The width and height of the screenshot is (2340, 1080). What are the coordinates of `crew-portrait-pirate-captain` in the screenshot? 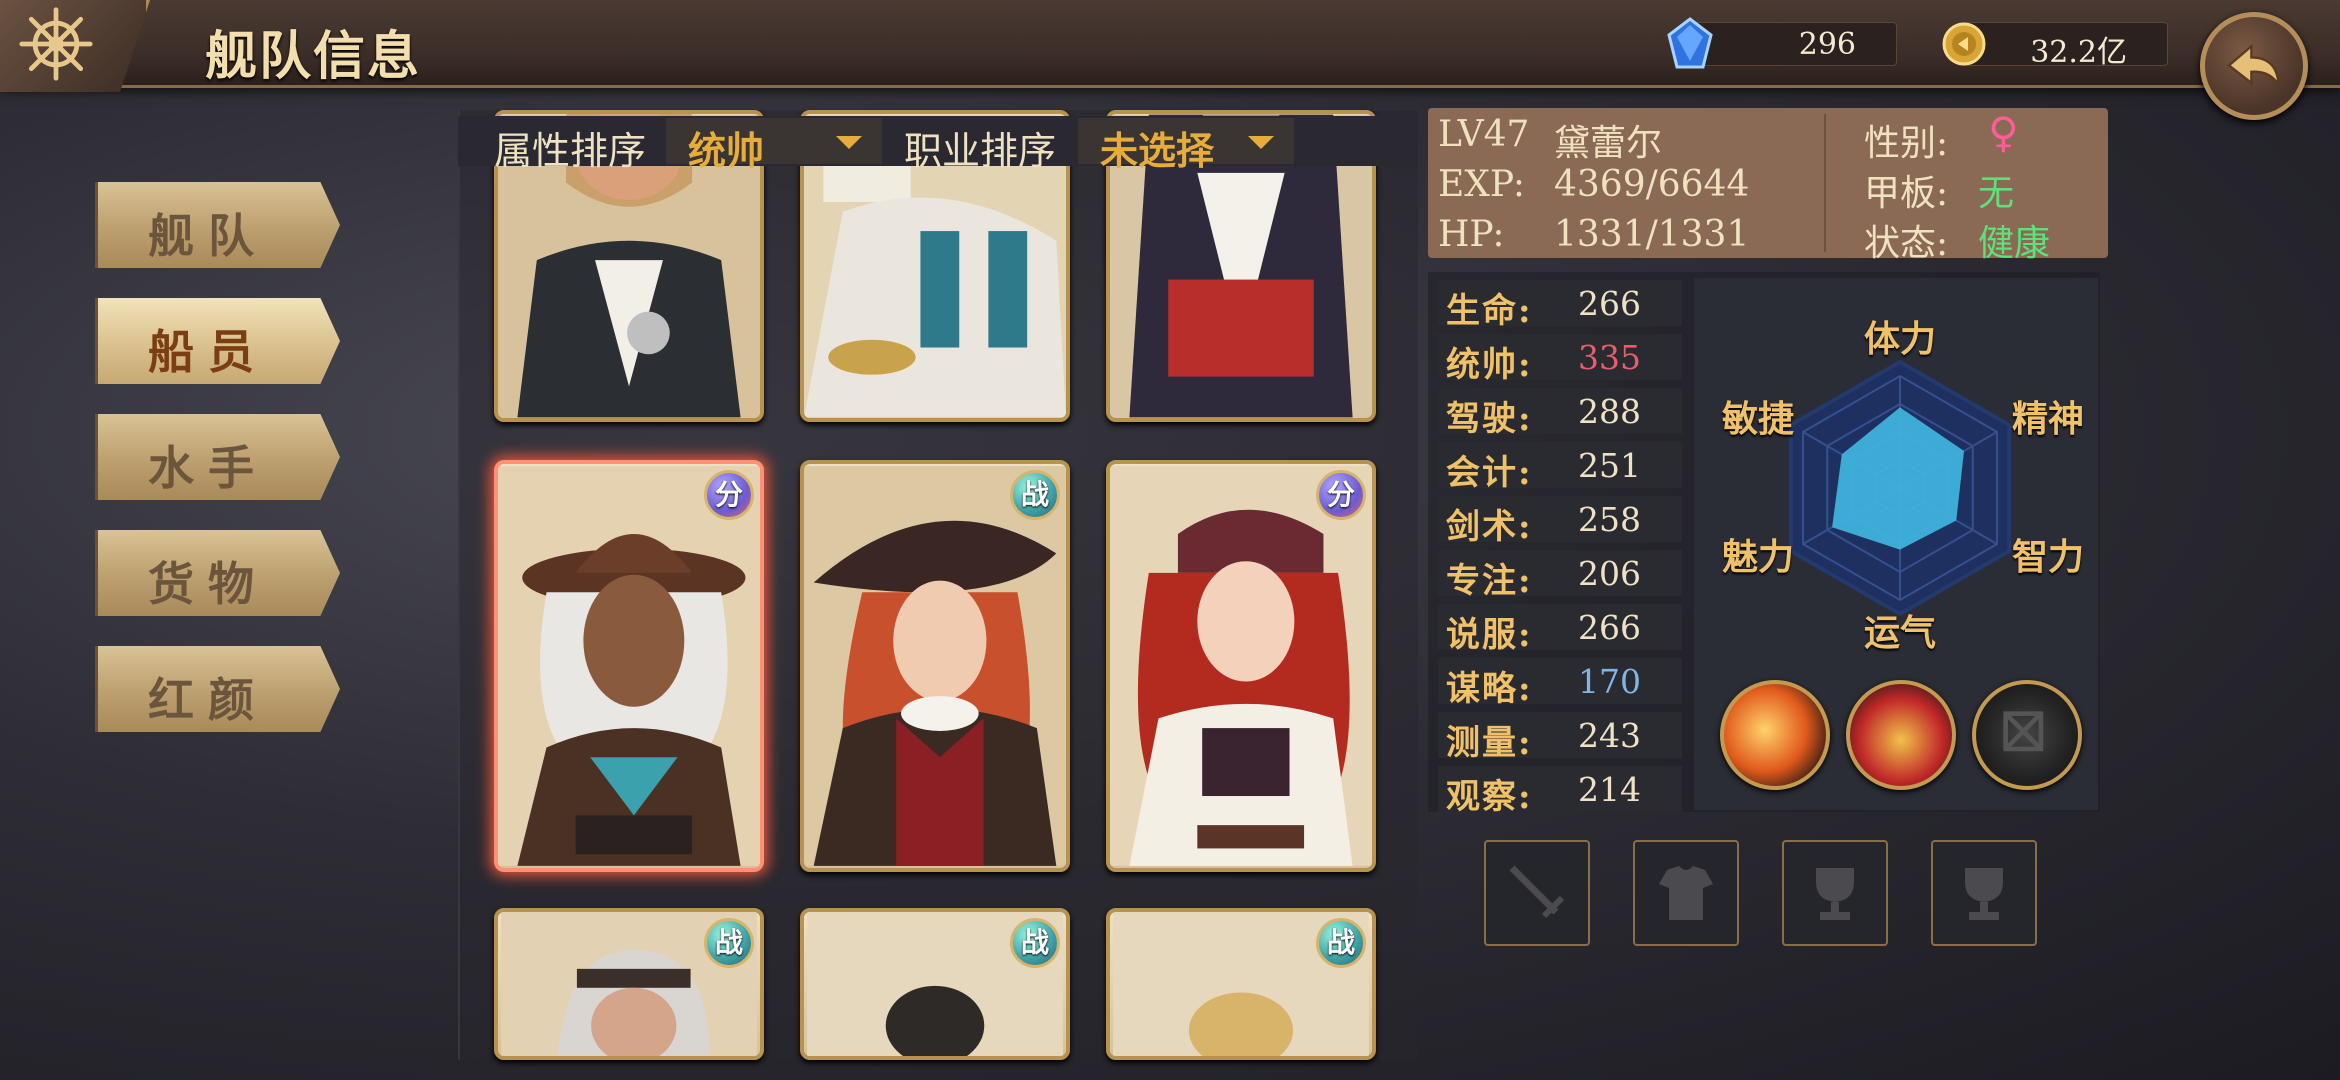 It's located at (935, 666).